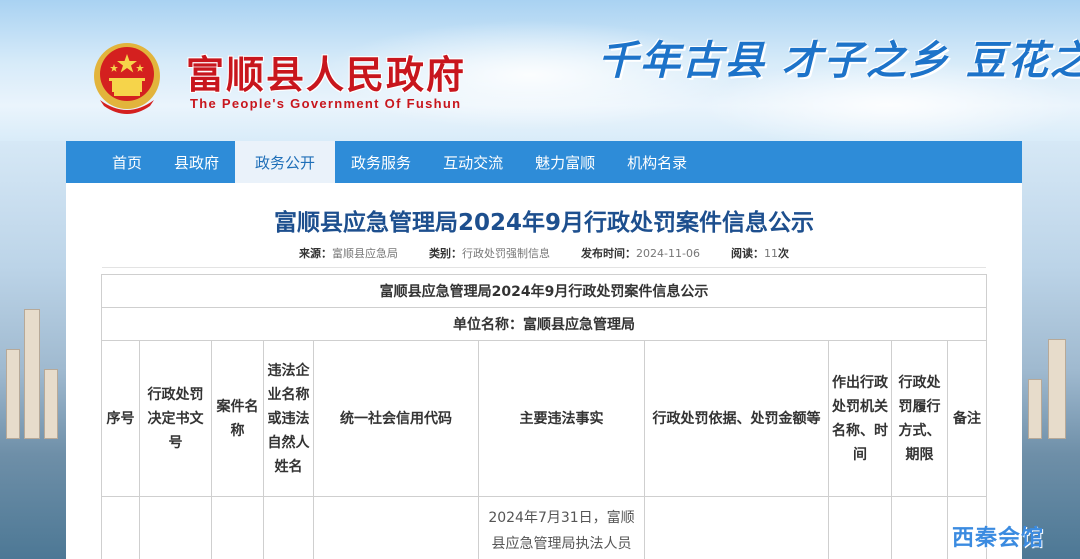 The image size is (1080, 559). What do you see at coordinates (175, 527) in the screenshot?
I see `cell-document-number` at bounding box center [175, 527].